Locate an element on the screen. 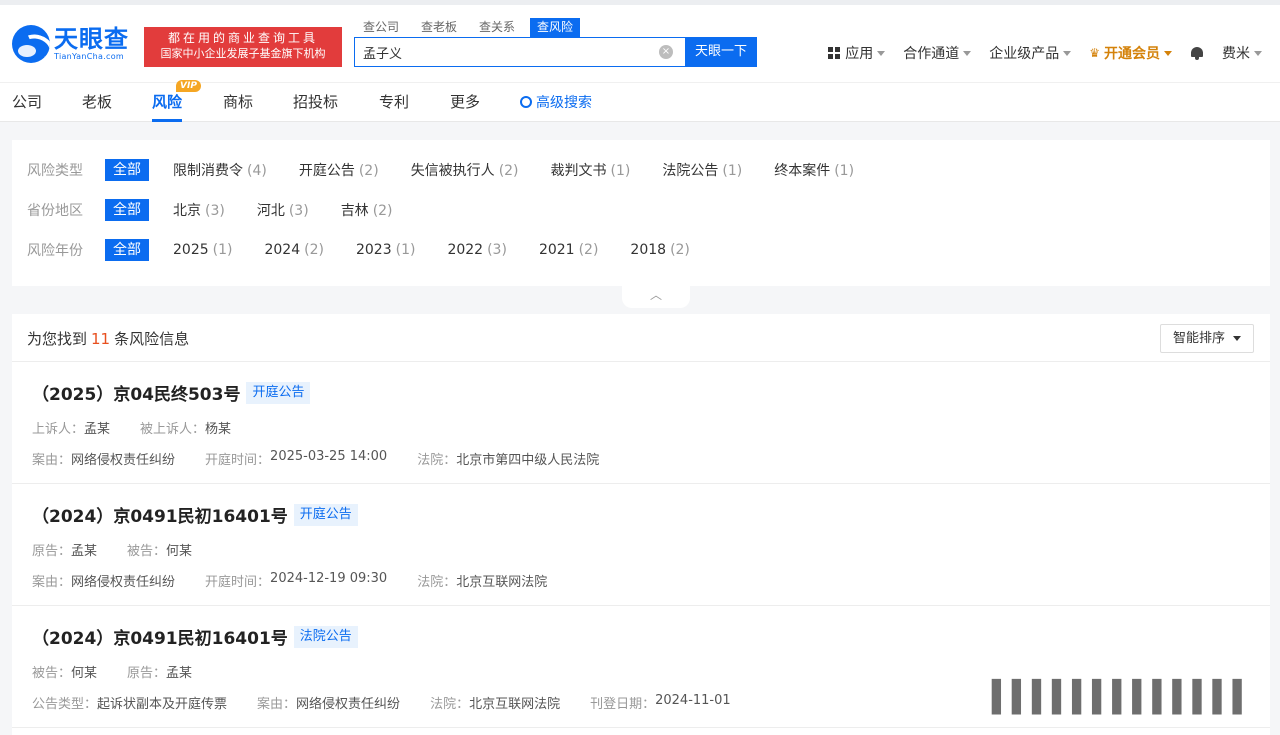 This screenshot has width=1280, height=735. partner-menu: 合作通道 is located at coordinates (937, 53).